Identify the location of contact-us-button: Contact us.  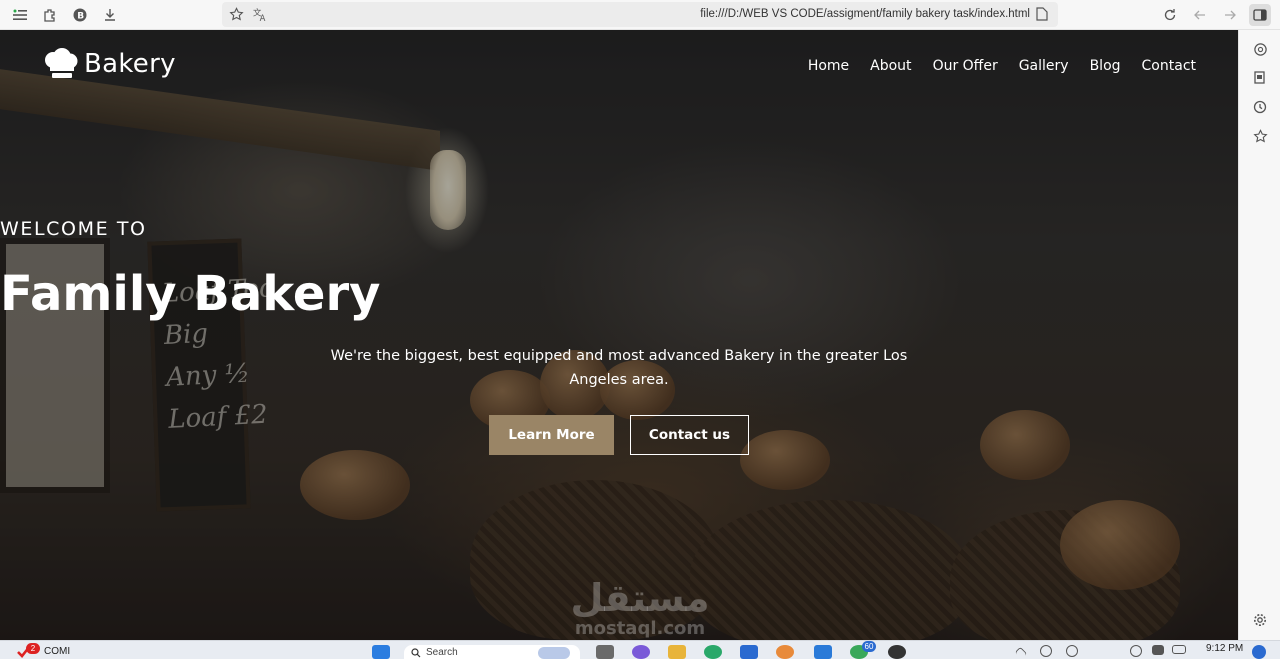
(689, 435).